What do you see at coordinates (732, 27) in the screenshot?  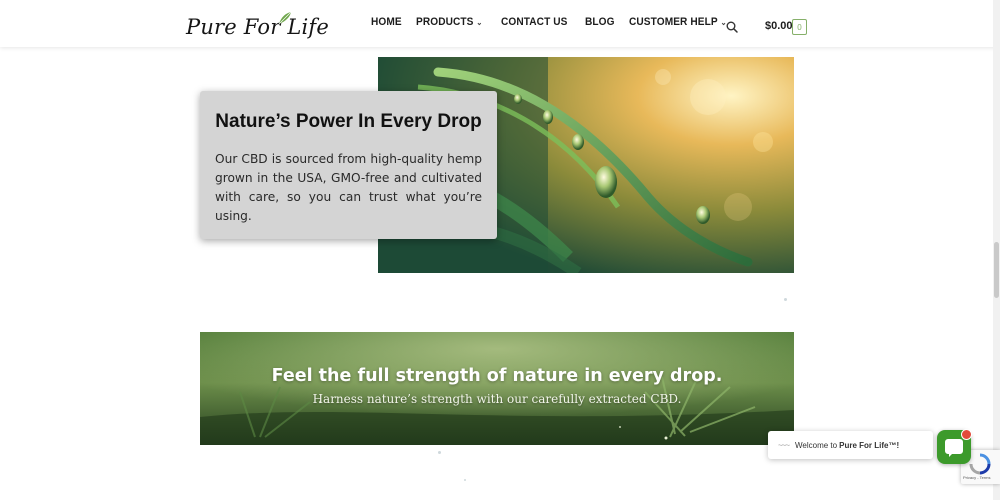 I see `search-icon` at bounding box center [732, 27].